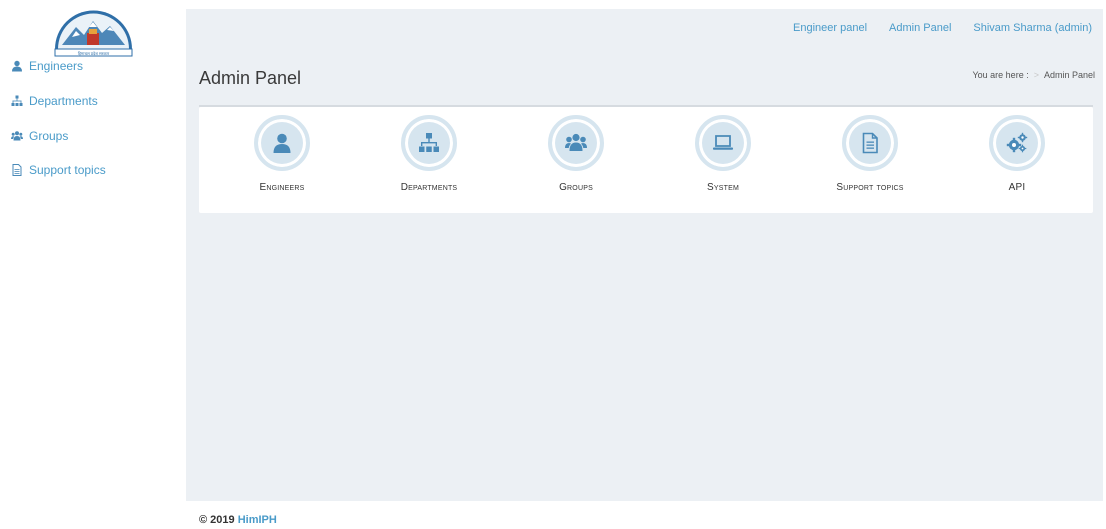 This screenshot has height=529, width=1106. Describe the element at coordinates (94, 53) in the screenshot. I see `svg-text: हिमाचल प्रदेश सरकार` at that location.